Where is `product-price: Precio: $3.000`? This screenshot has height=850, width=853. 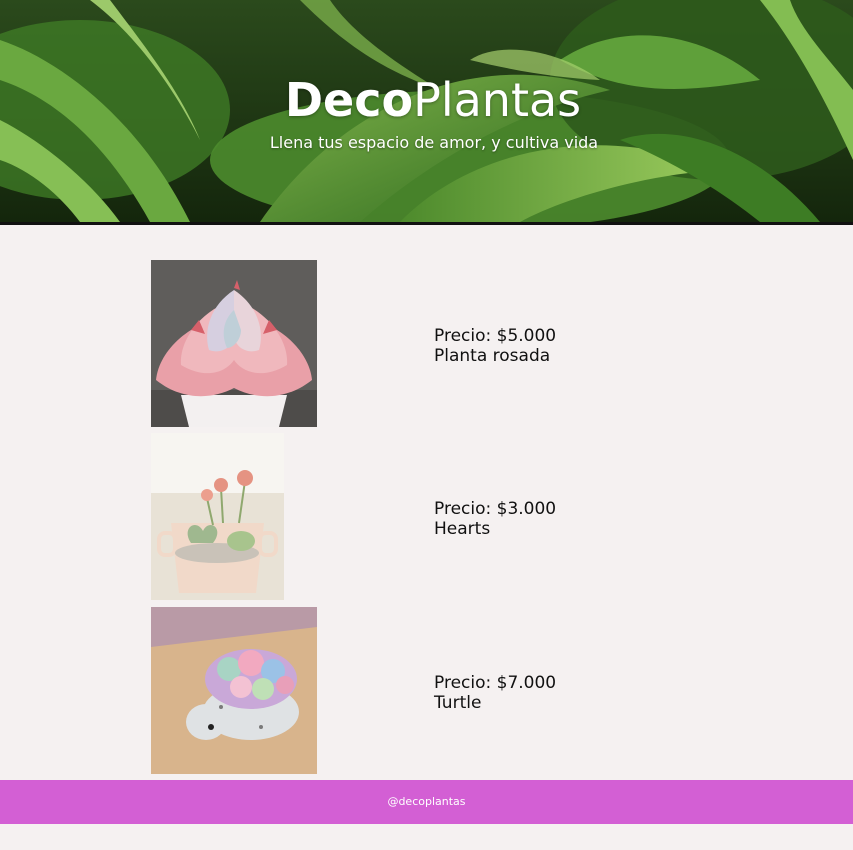 product-price: Precio: $3.000 is located at coordinates (495, 509).